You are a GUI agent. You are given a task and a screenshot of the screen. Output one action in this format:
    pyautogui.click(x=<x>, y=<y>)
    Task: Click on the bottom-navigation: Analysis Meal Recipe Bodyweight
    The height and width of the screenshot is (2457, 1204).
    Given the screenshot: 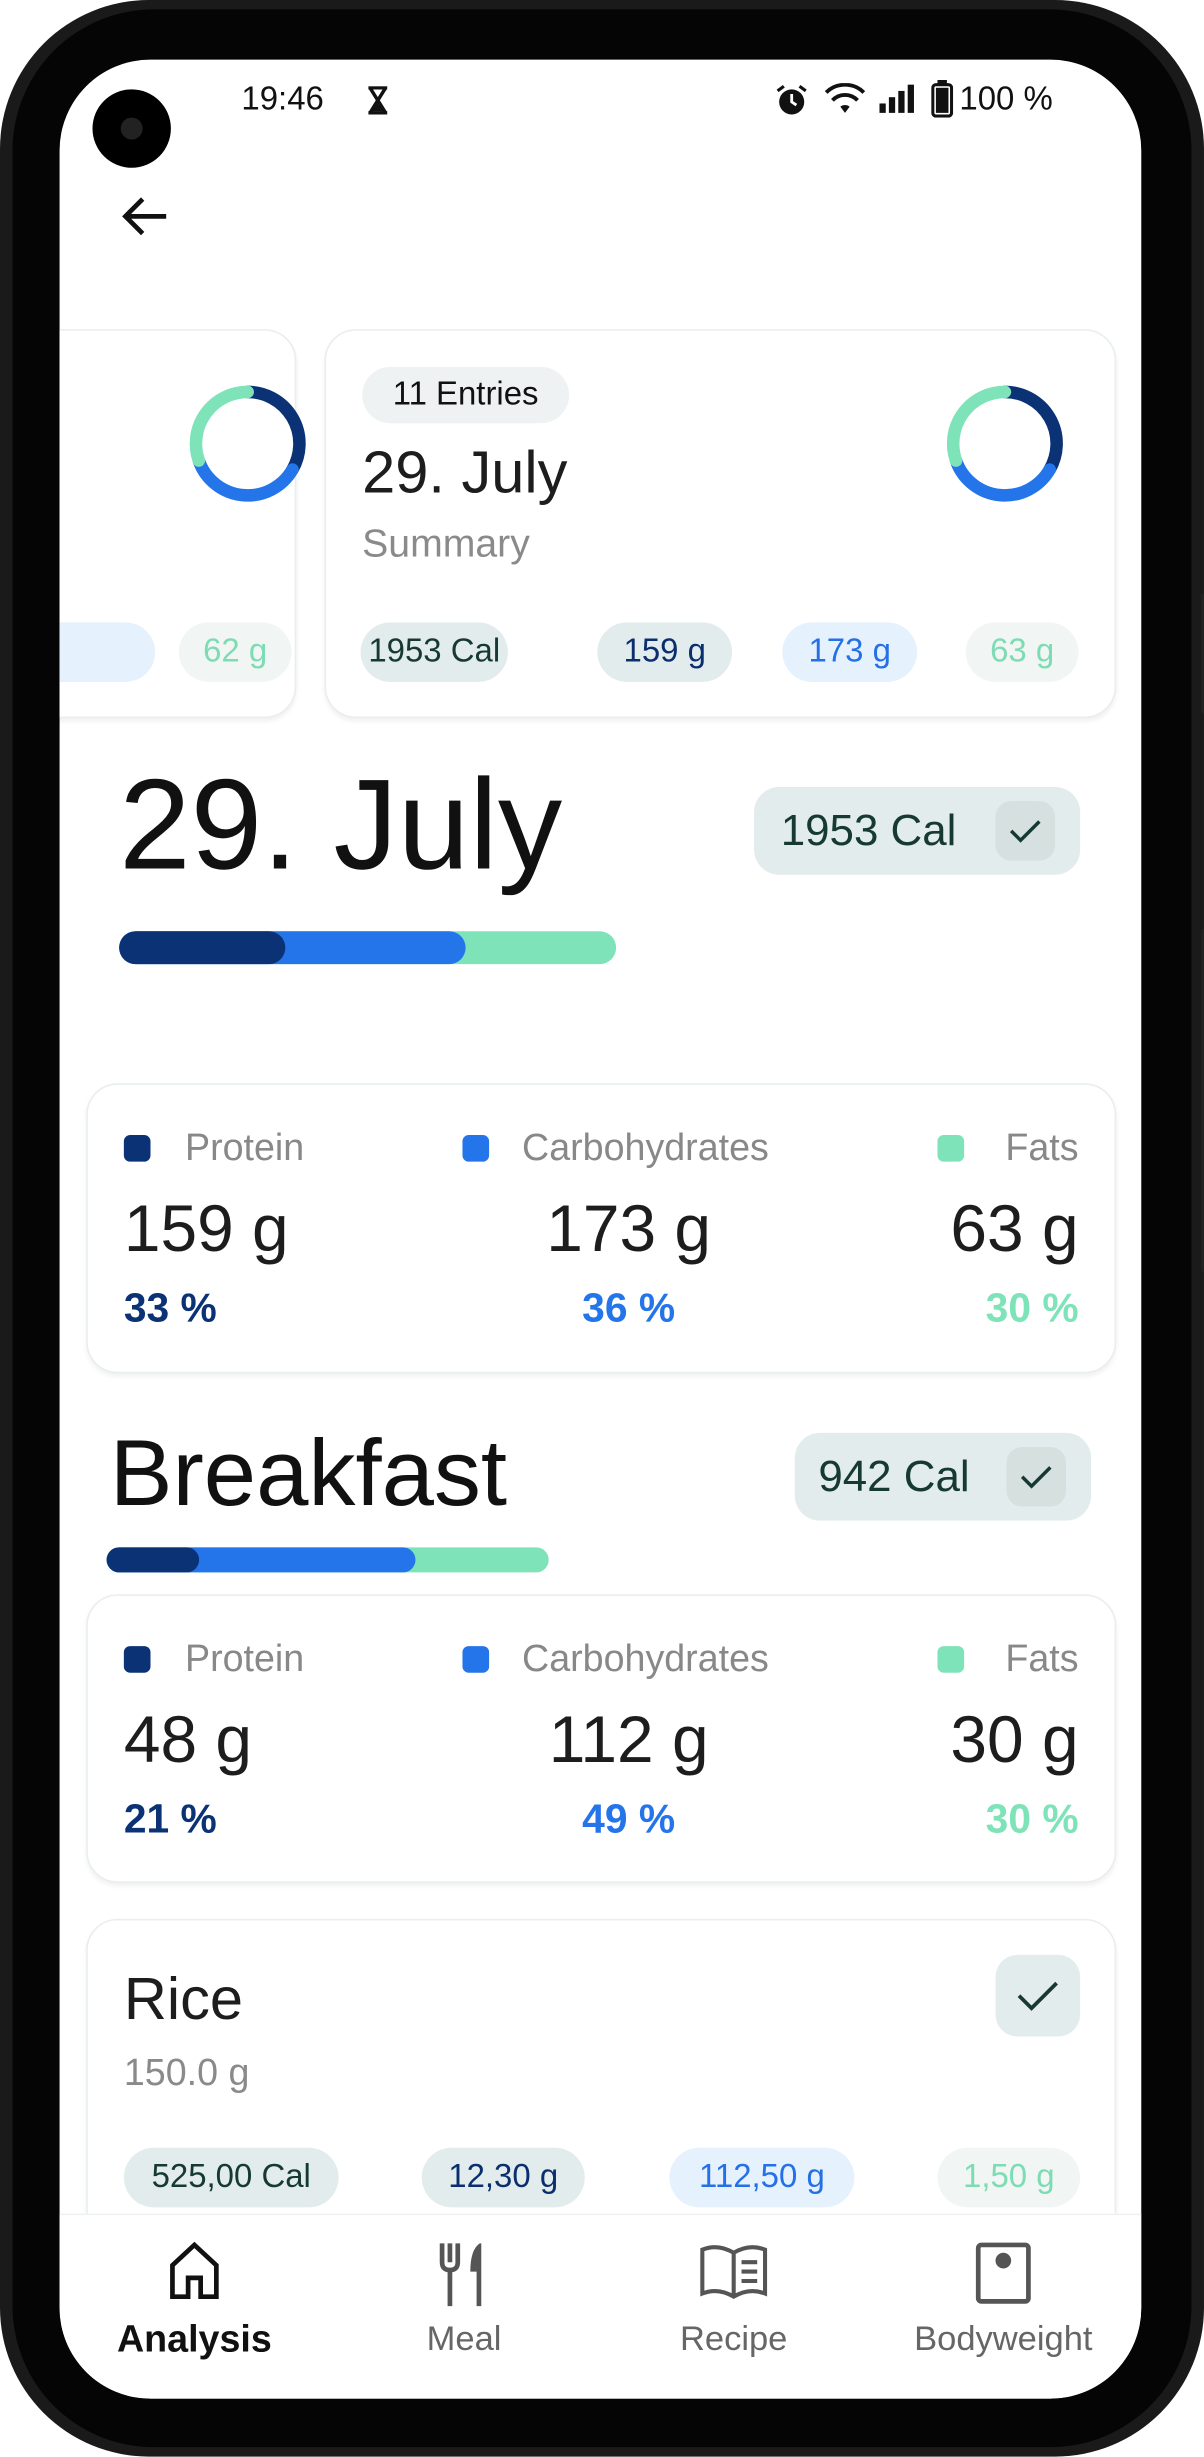 What is the action you would take?
    pyautogui.click(x=600, y=2306)
    